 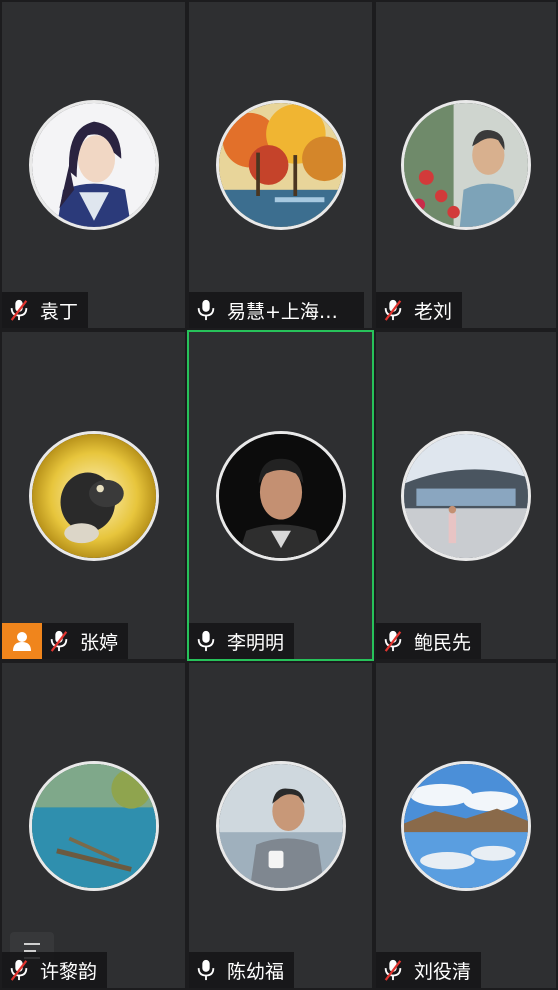 What do you see at coordinates (69, 971) in the screenshot?
I see `participant-name: 许黎韵` at bounding box center [69, 971].